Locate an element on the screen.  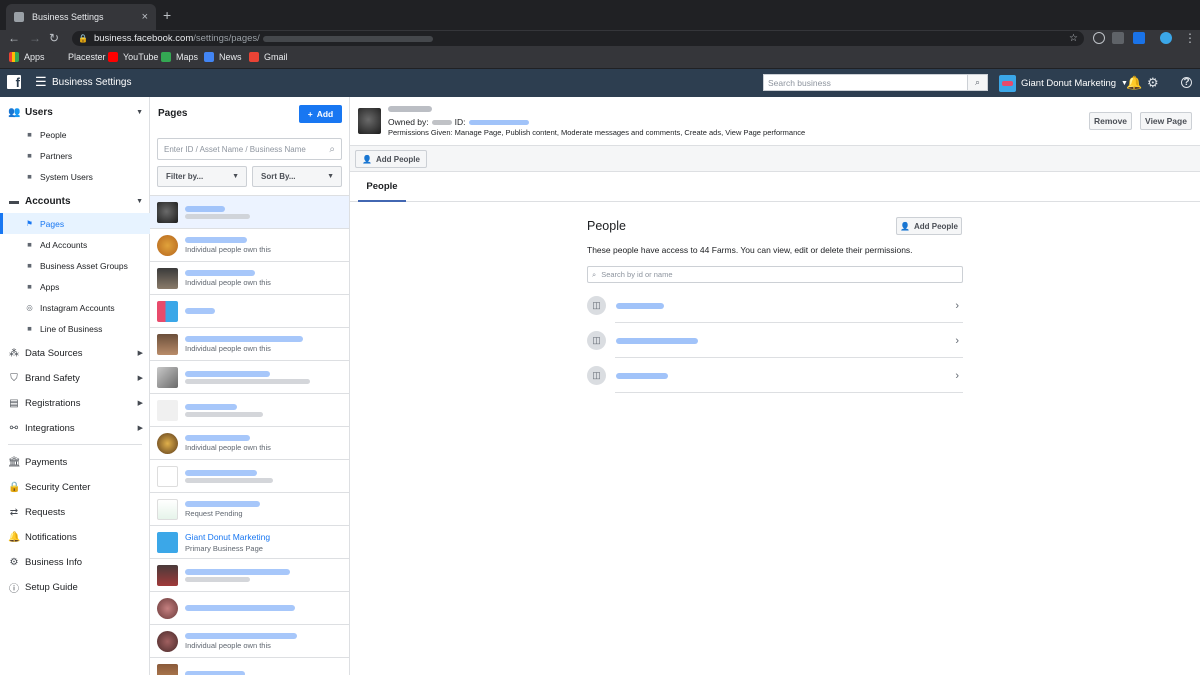
sort-dropdown: Sort By... ▼ is located at coordinates (297, 176).